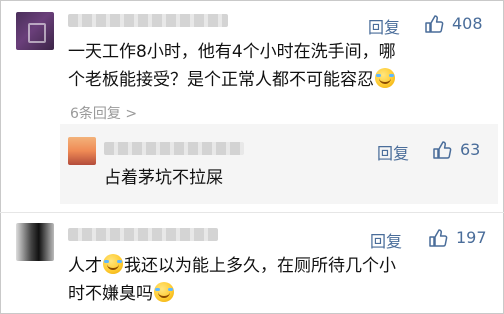 This screenshot has height=314, width=504. What do you see at coordinates (470, 149) in the screenshot?
I see `like-count: 63` at bounding box center [470, 149].